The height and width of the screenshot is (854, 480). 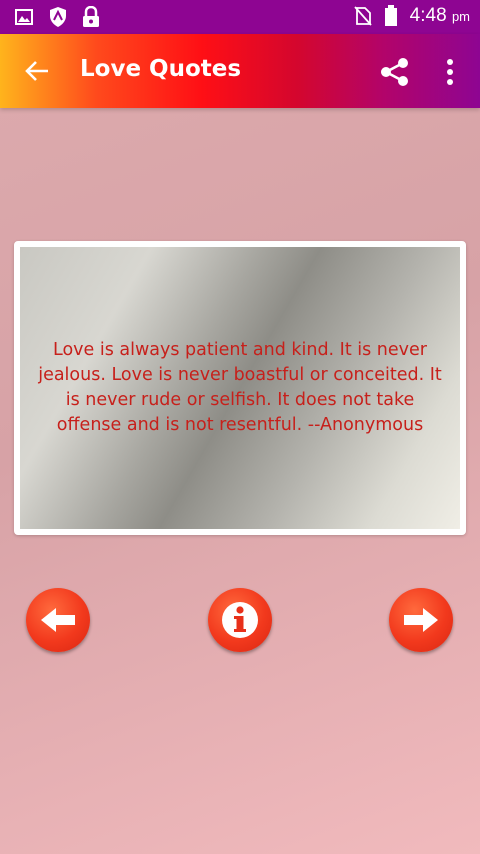 What do you see at coordinates (161, 69) in the screenshot?
I see `page-title: Love Quotes` at bounding box center [161, 69].